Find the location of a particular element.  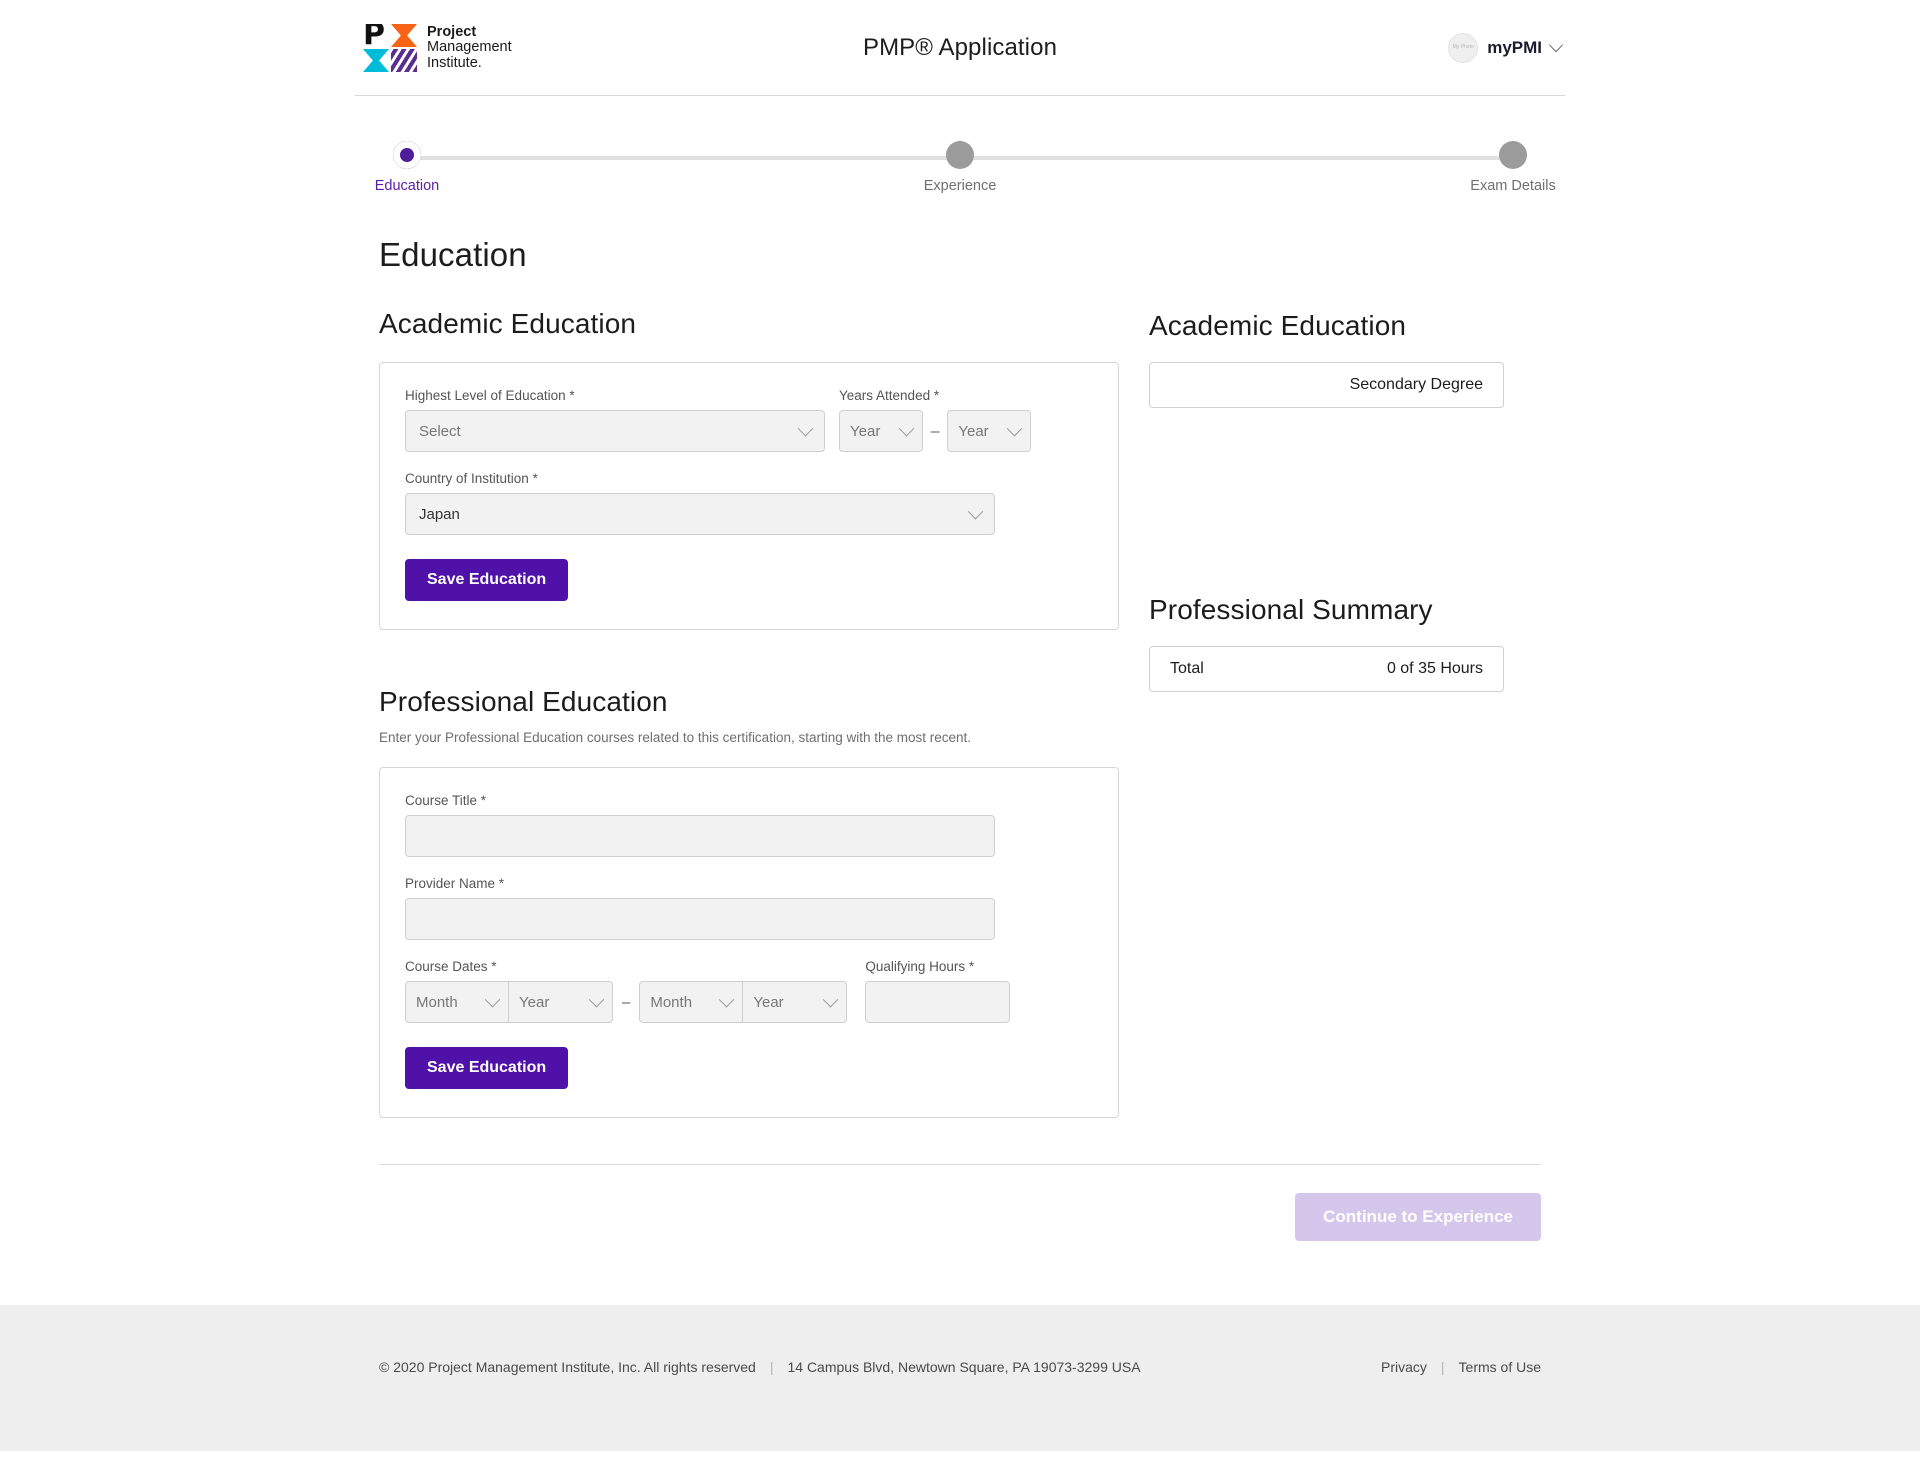

course-dates-end-group: Month Year is located at coordinates (743, 1002).